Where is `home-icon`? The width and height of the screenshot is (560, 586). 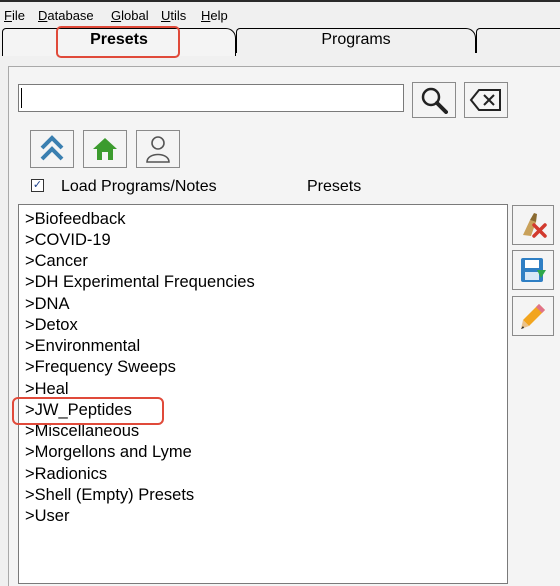
home-icon is located at coordinates (105, 149).